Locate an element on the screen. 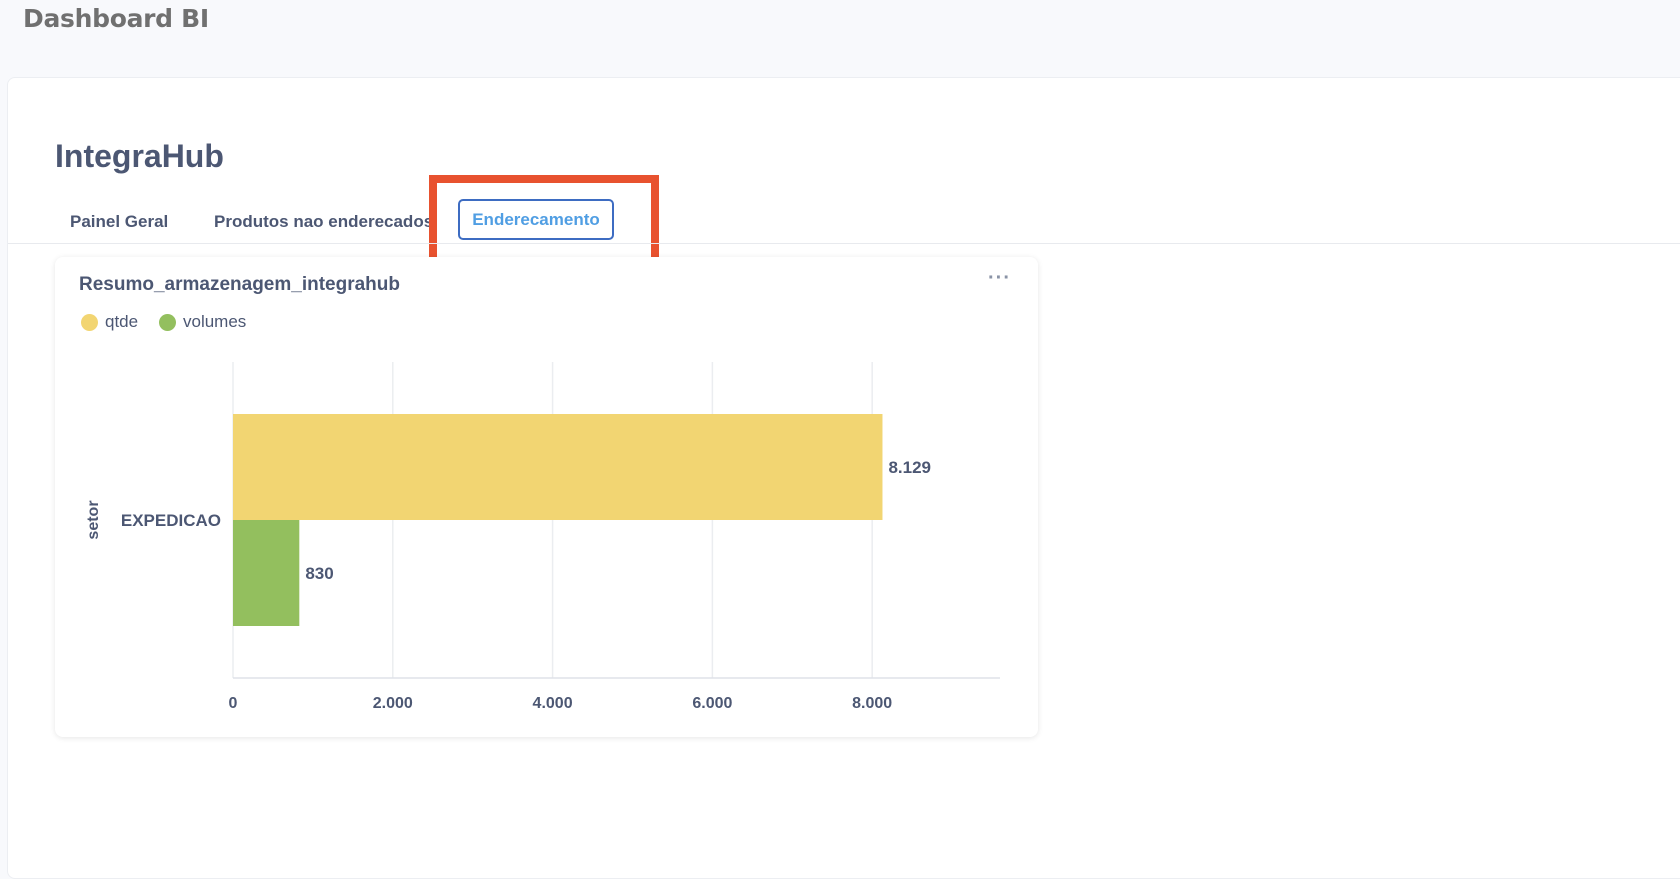 Image resolution: width=1680 pixels, height=879 pixels. tab-enderecamento: Enderecamento is located at coordinates (536, 219).